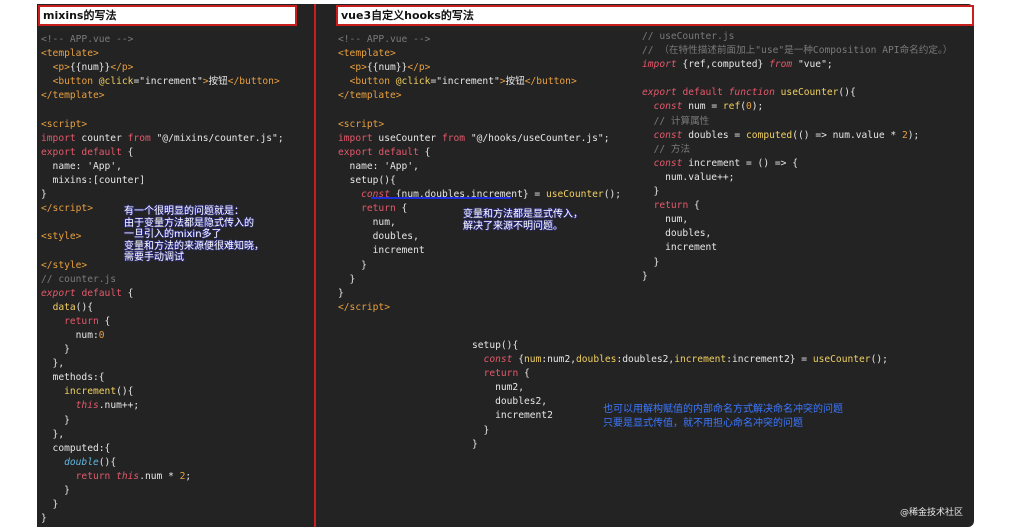 This screenshot has width=1011, height=529. I want to click on panel-divider, so click(315, 265).